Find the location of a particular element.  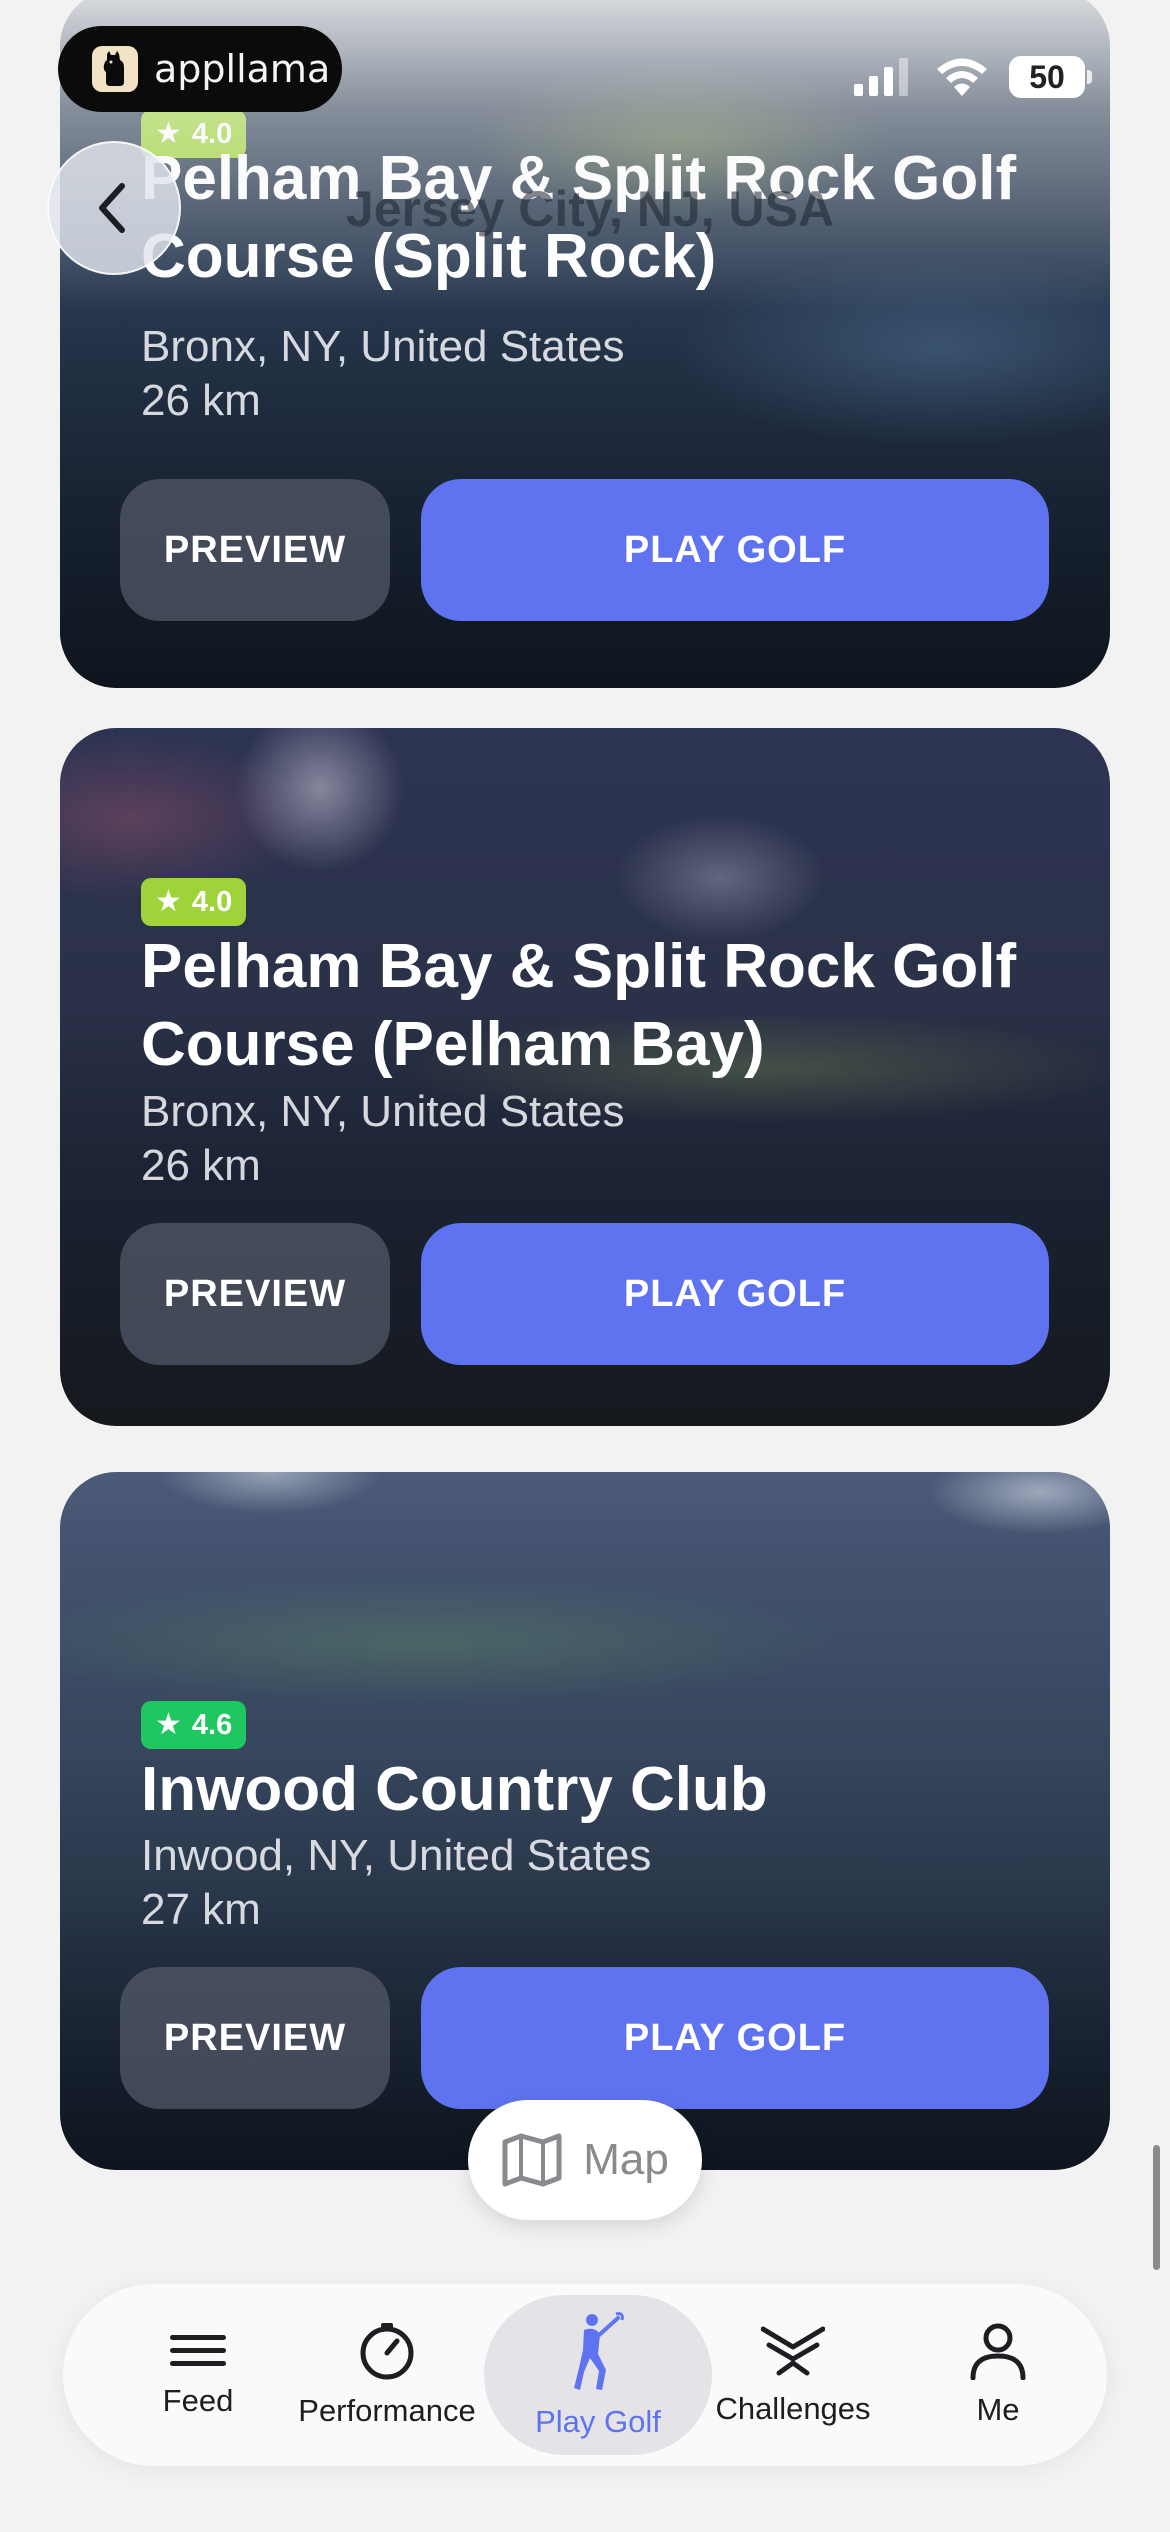

chevron-left-icon is located at coordinates (112, 208).